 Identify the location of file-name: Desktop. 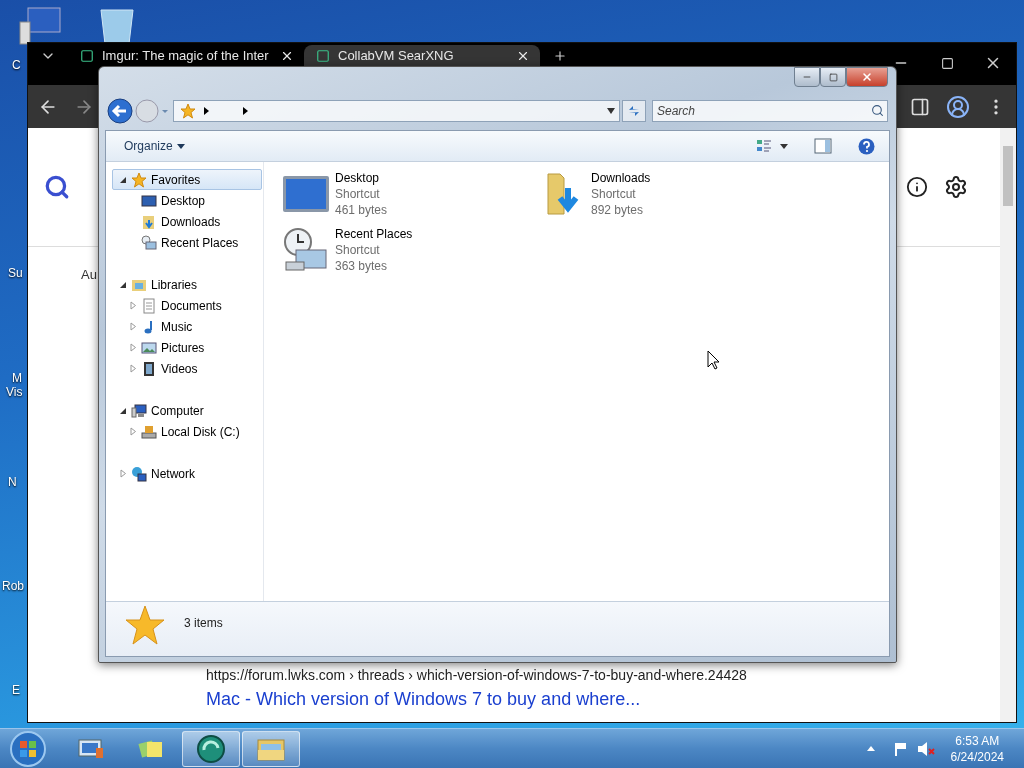
(361, 178).